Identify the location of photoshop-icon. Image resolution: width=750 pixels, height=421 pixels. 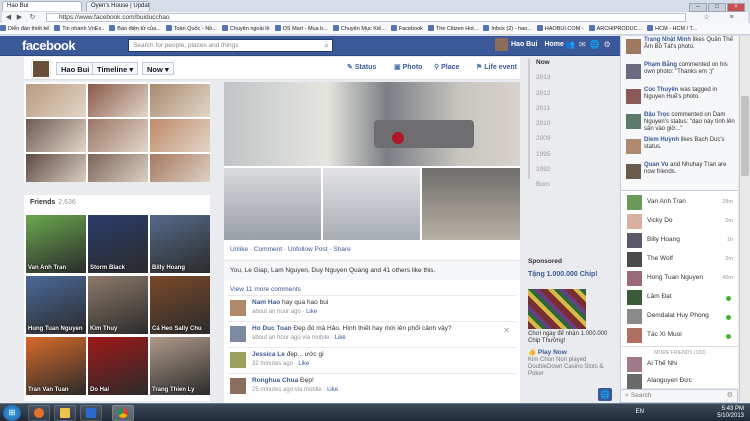
(91, 413).